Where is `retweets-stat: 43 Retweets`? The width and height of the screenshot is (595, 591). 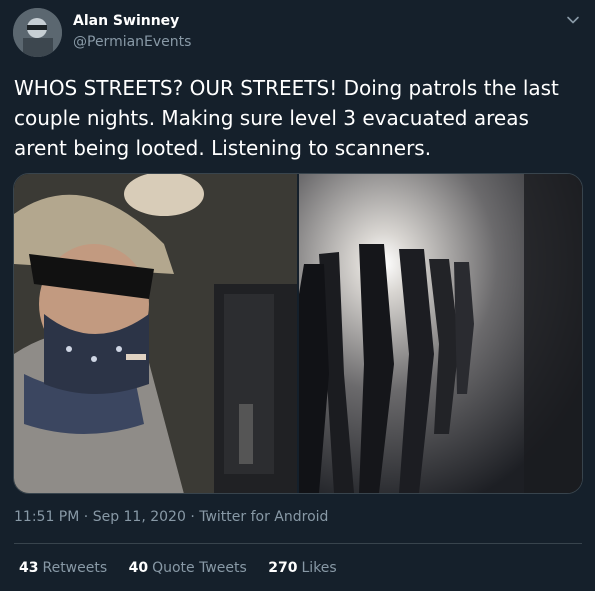
retweets-stat: 43 Retweets is located at coordinates (63, 568).